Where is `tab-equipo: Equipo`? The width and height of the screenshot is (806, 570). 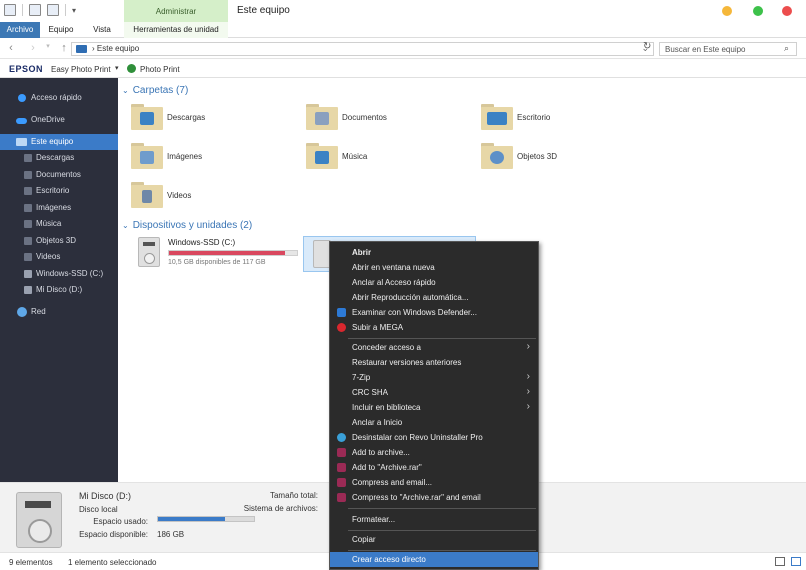 tab-equipo: Equipo is located at coordinates (61, 30).